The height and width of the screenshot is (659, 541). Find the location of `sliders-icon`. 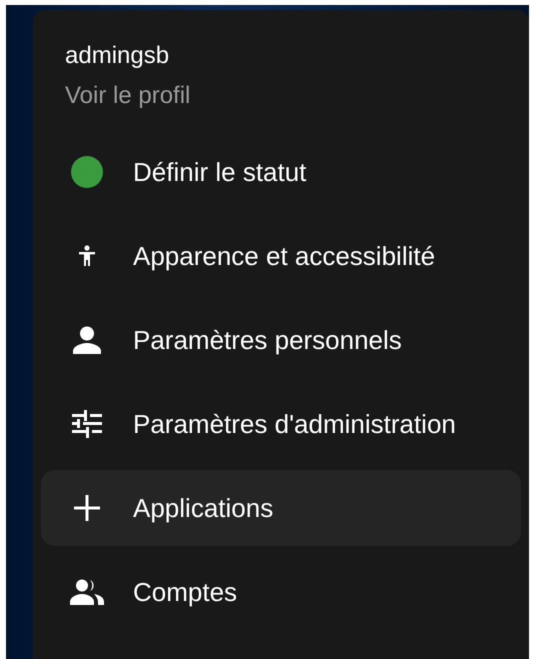

sliders-icon is located at coordinates (87, 424).